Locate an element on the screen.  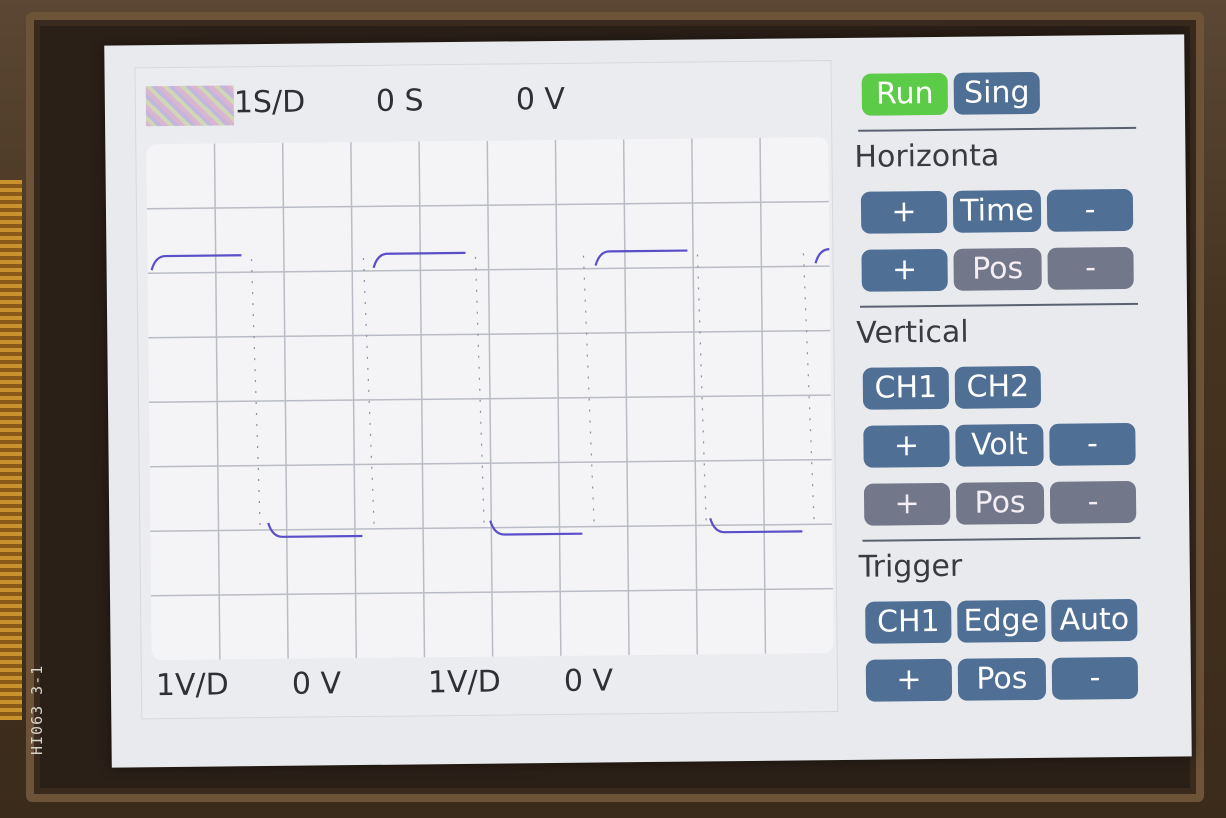
vertical-section-title: Vertical is located at coordinates (912, 332).